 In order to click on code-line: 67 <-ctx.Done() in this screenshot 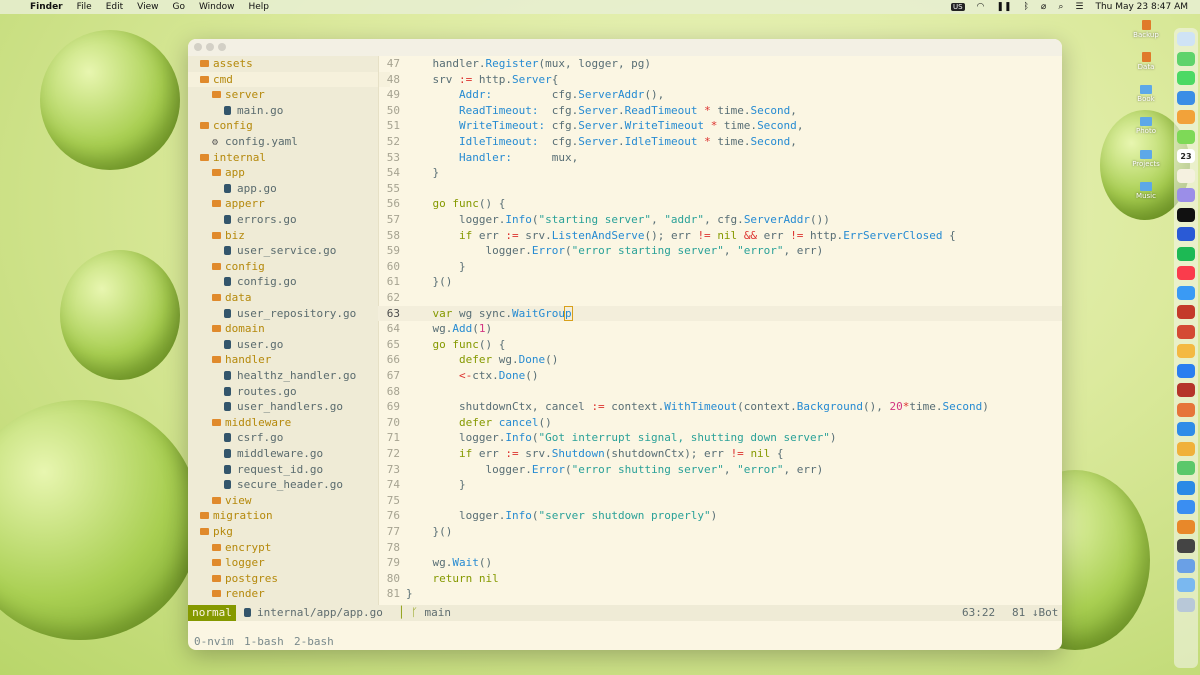, I will do `click(720, 376)`.